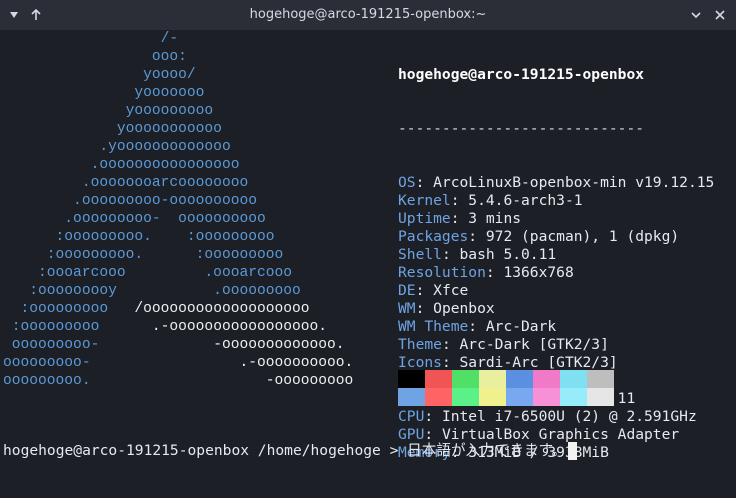 This screenshot has width=736, height=498. I want to click on info-row: Resolution: 1366x768, so click(556, 273).